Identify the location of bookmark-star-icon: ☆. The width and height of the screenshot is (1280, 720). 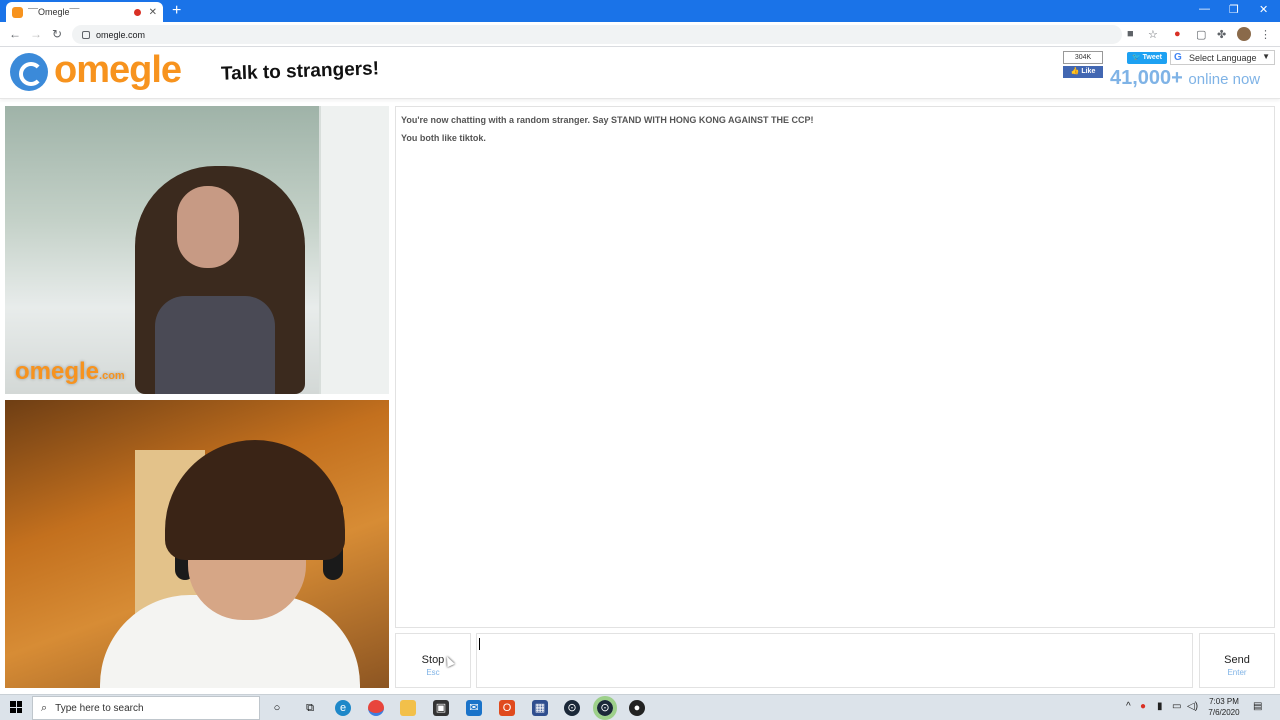
(1153, 34).